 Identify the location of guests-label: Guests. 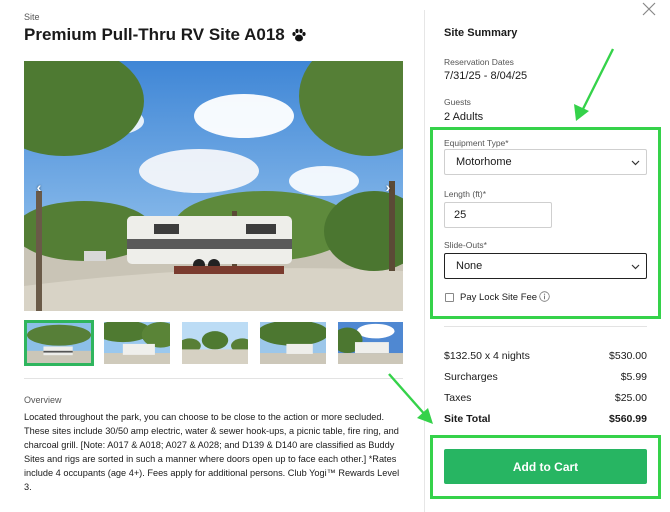
(457, 102).